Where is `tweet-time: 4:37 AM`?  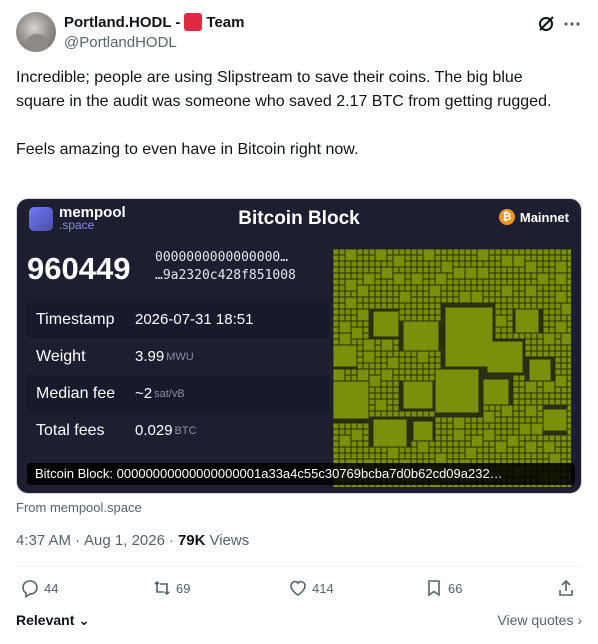 tweet-time: 4:37 AM is located at coordinates (43, 540).